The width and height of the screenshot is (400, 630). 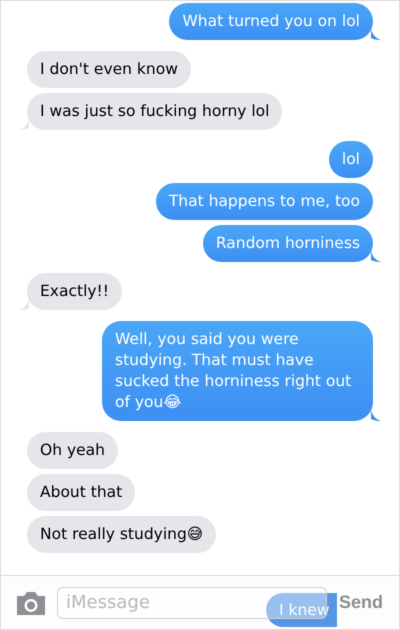 What do you see at coordinates (350, 159) in the screenshot?
I see `message-bubble: lol` at bounding box center [350, 159].